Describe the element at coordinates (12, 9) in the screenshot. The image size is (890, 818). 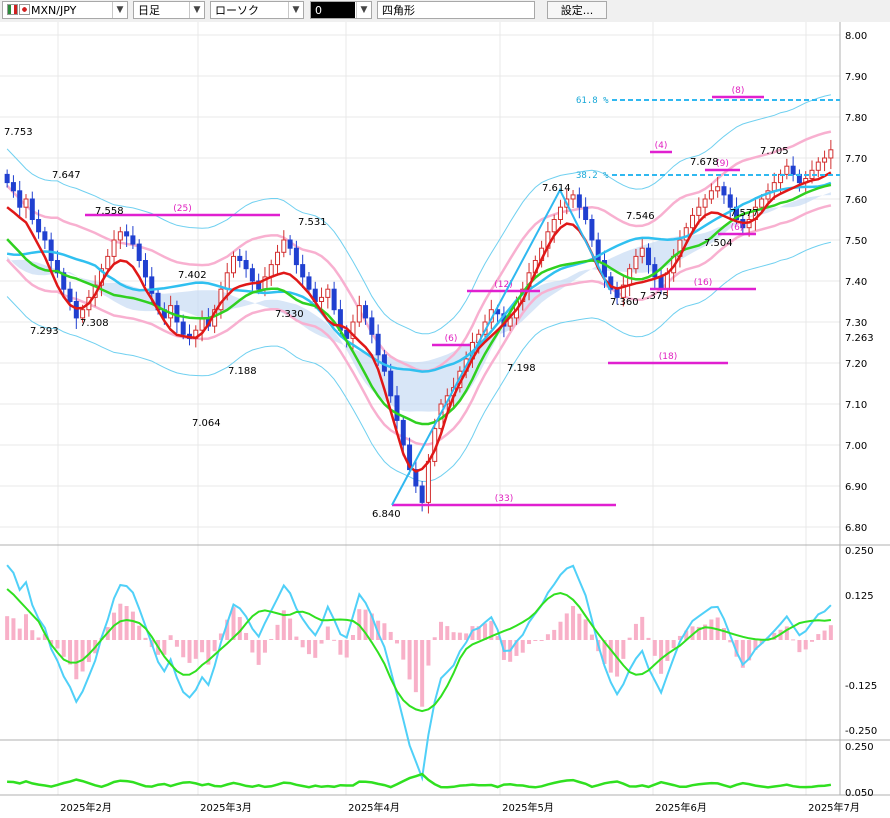
I see `mexico-flag-icon` at that location.